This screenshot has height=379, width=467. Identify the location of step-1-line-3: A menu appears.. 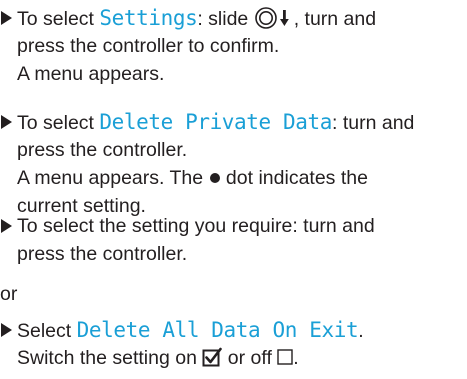
(91, 74).